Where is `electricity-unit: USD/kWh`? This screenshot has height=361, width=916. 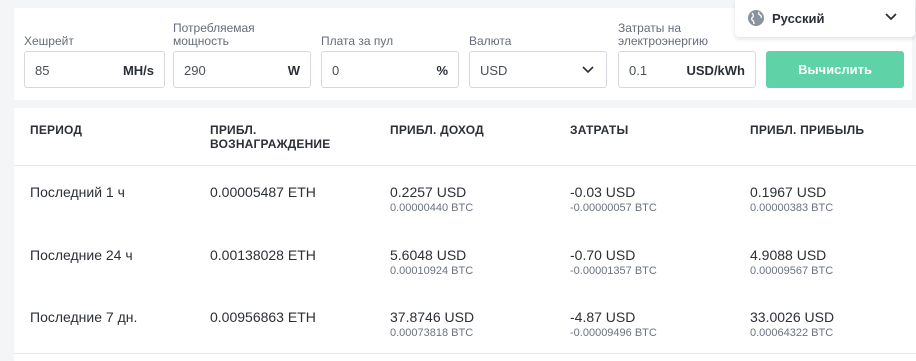
electricity-unit: USD/kWh is located at coordinates (716, 70).